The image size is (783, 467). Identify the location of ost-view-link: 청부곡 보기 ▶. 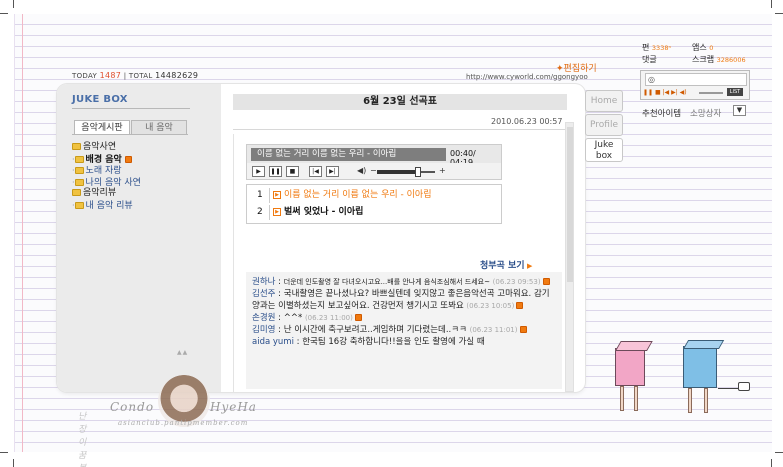
(506, 264).